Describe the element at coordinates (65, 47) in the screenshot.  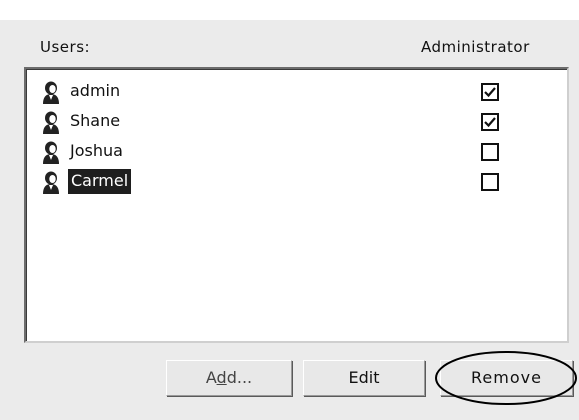
I see `users-column-header: Users:` at that location.